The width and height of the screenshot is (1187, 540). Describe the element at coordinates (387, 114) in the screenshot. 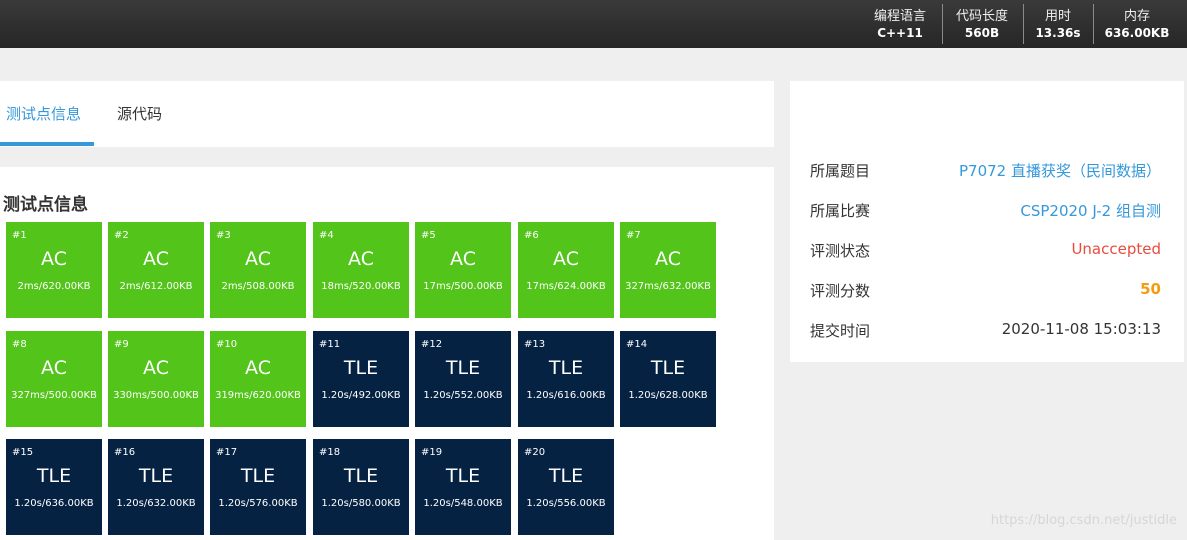

I see `tabs-card: 测试点信息 源代码` at that location.